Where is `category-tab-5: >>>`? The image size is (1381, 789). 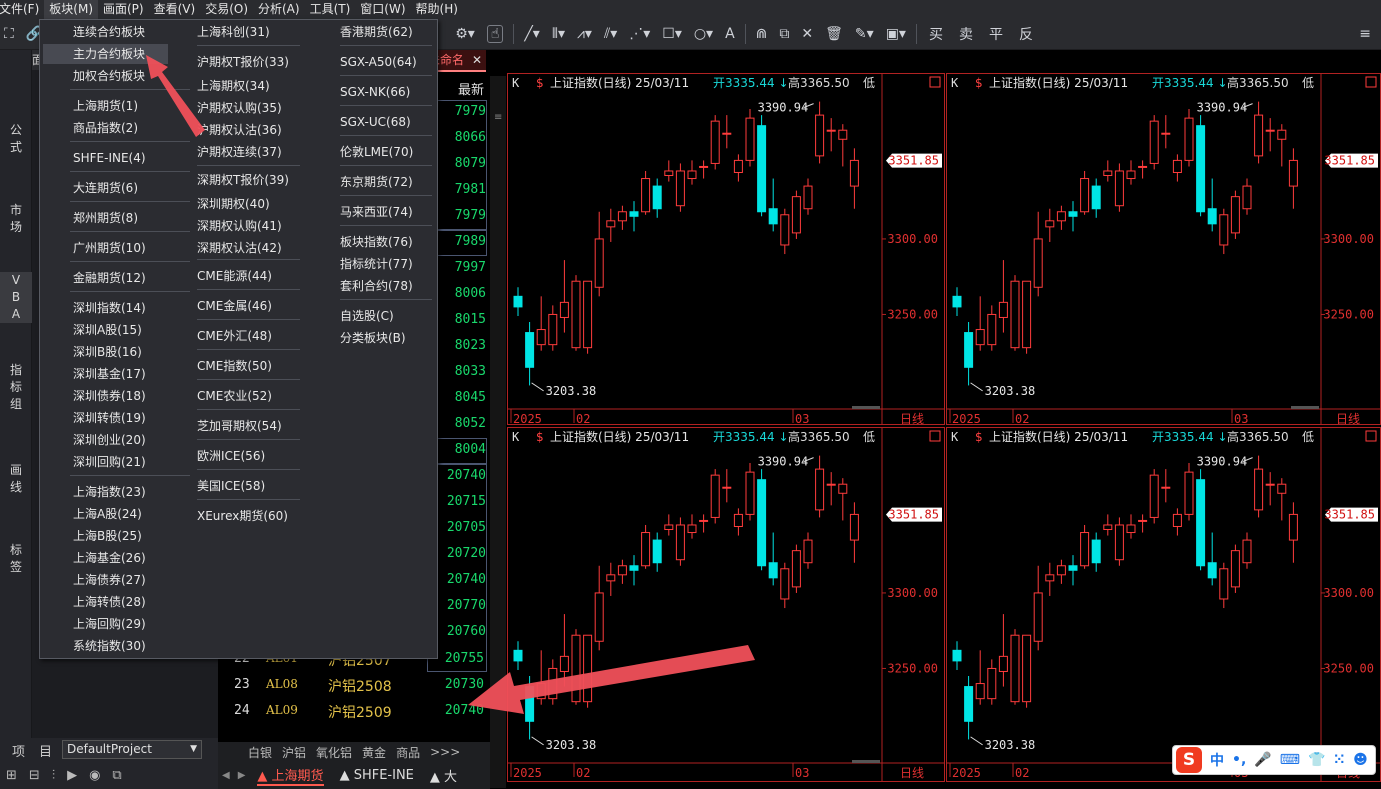 category-tab-5: >>> is located at coordinates (445, 752).